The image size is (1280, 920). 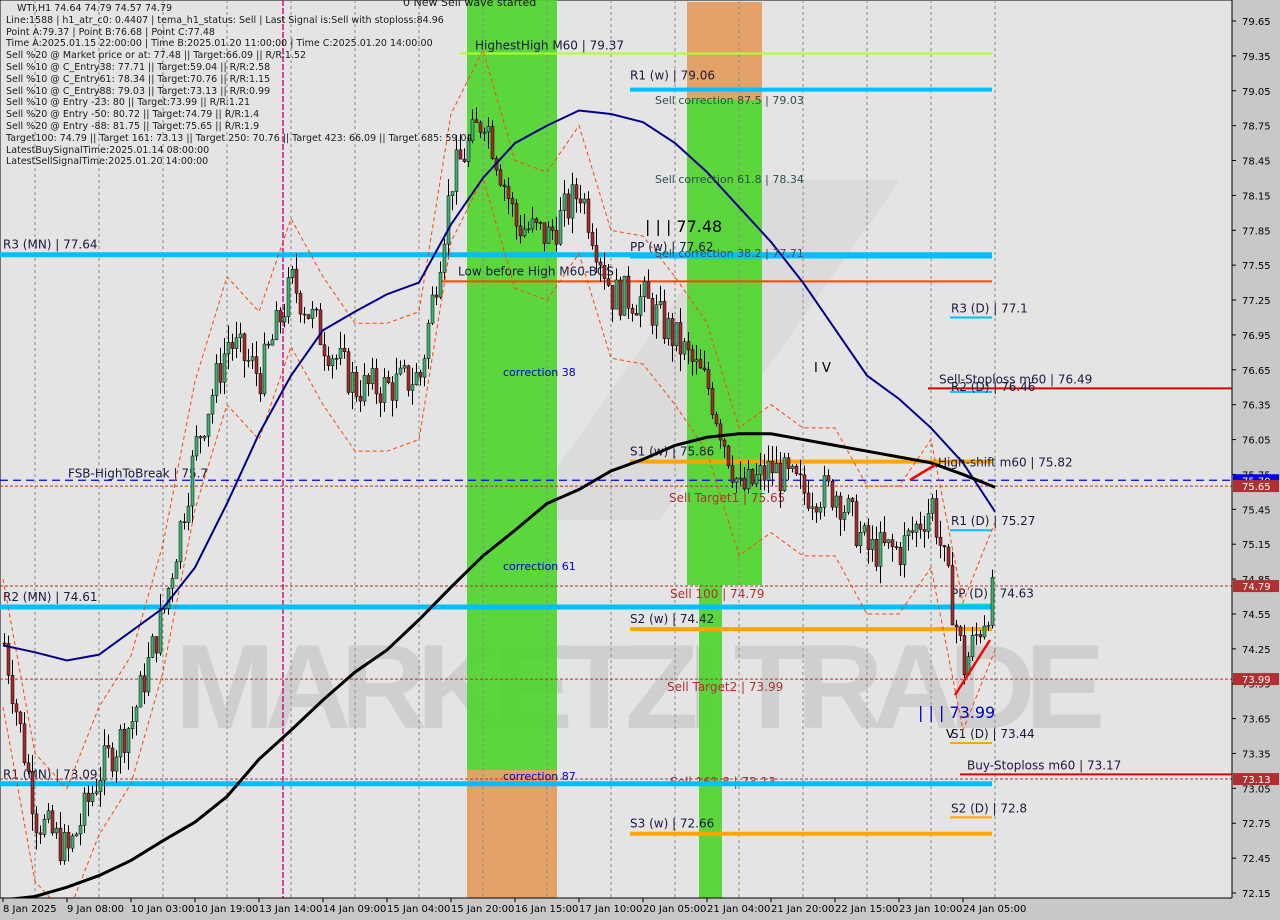 What do you see at coordinates (930, 909) in the screenshot?
I see `time-tick-label: 23 Jan 10:00` at bounding box center [930, 909].